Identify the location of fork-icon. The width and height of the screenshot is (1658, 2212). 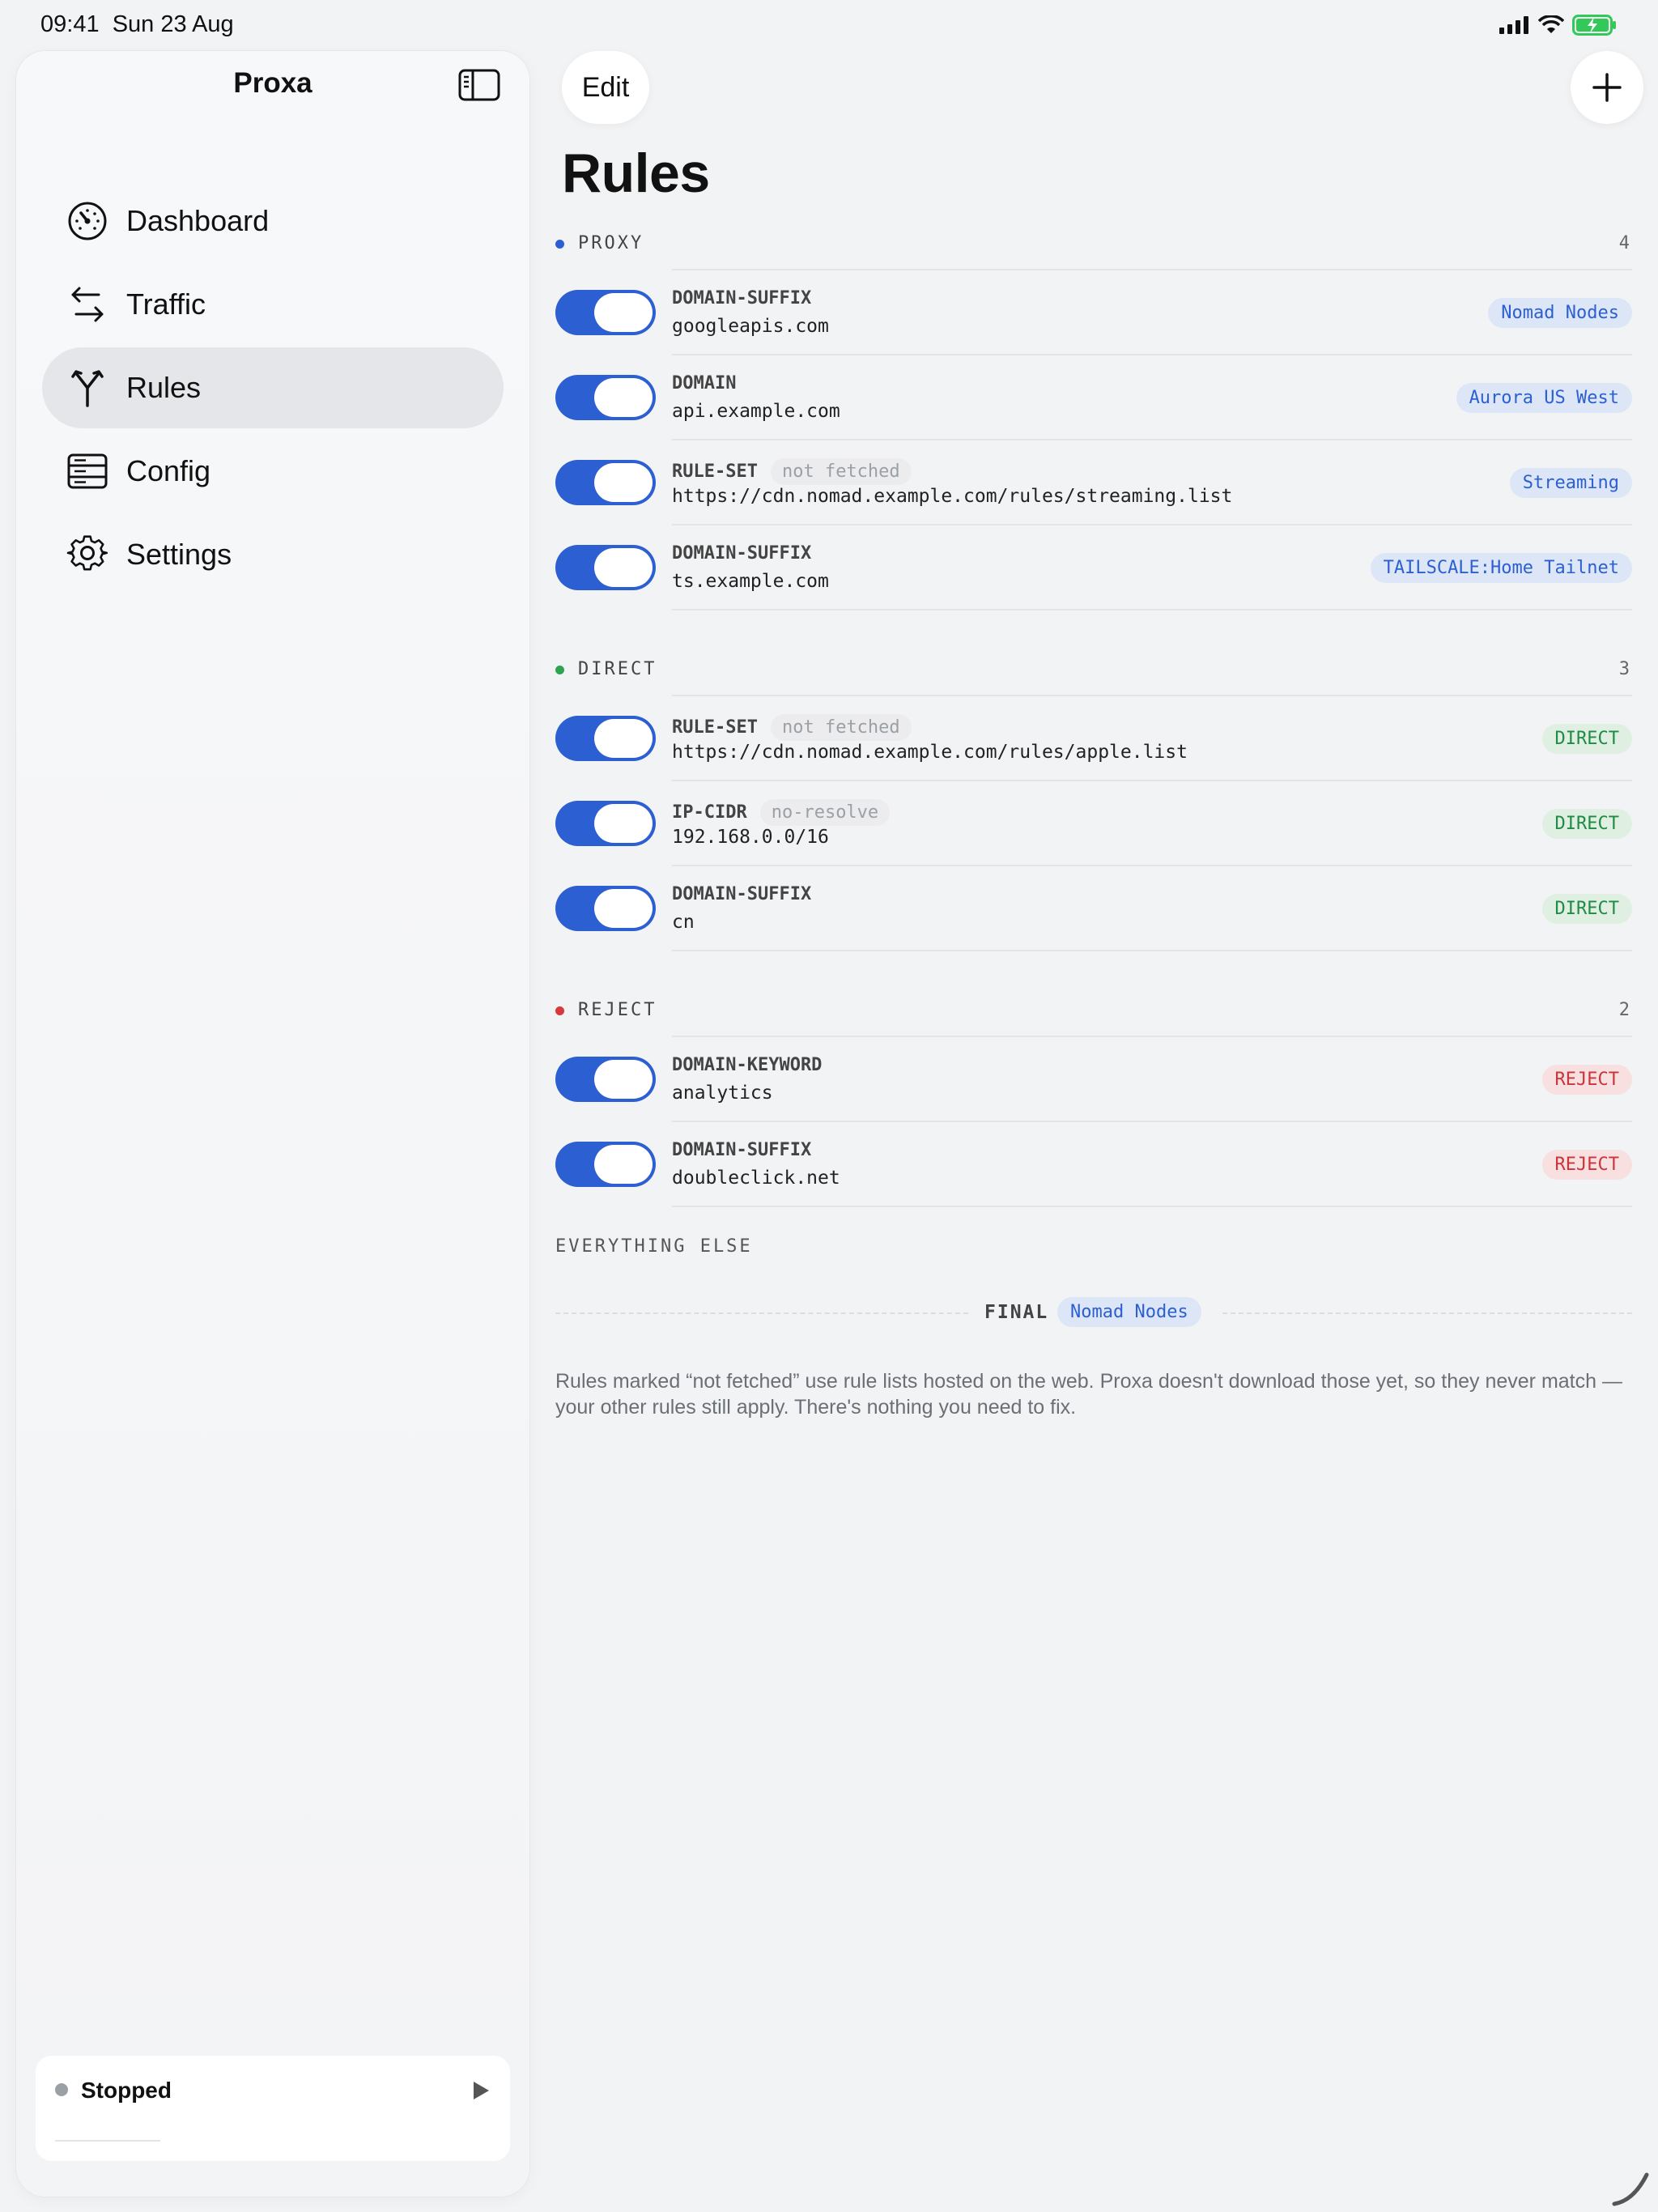
(87, 389).